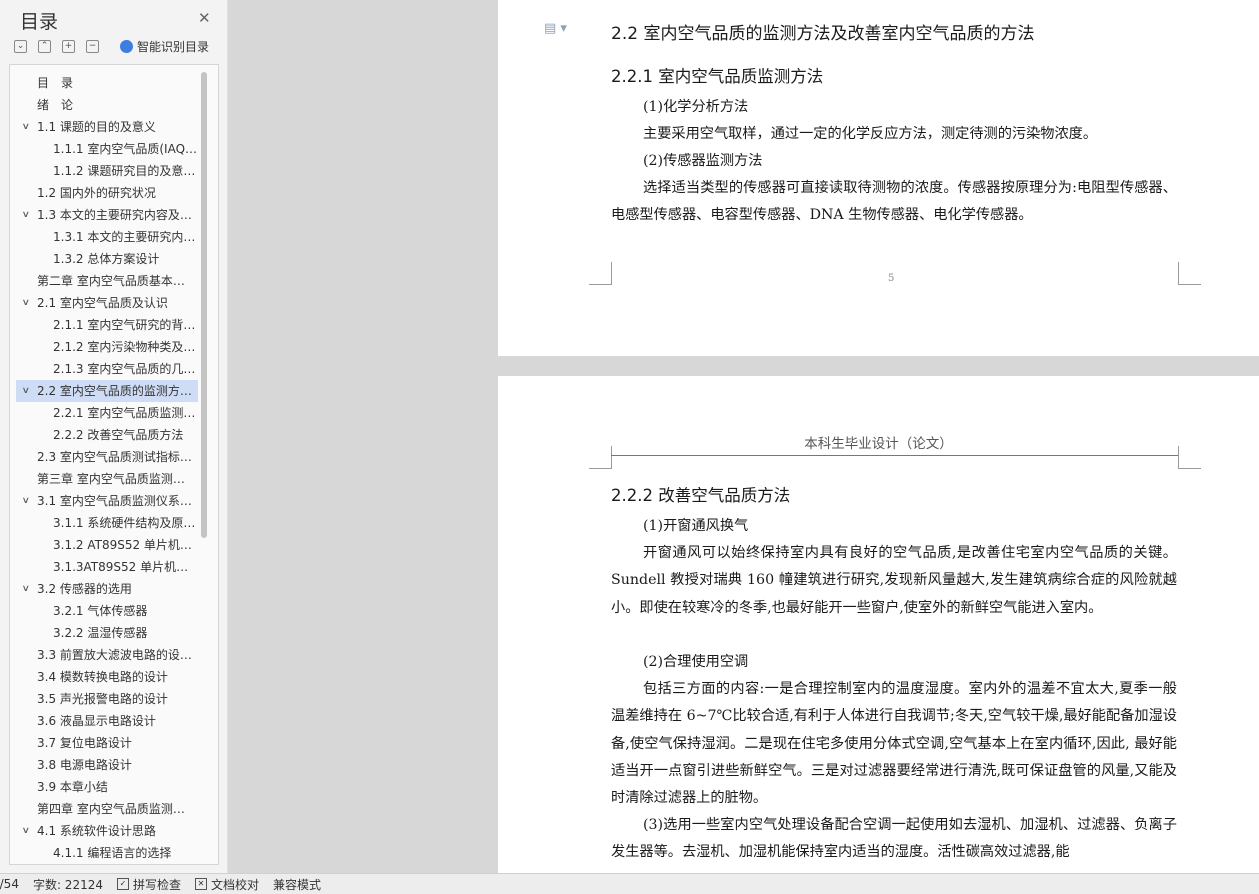 This screenshot has width=1259, height=894. I want to click on toc-item: 目 录, so click(104, 83).